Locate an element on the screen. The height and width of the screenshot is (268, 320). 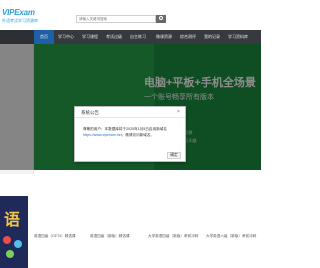
nav-item-courses: 学习课程 is located at coordinates (90, 37).